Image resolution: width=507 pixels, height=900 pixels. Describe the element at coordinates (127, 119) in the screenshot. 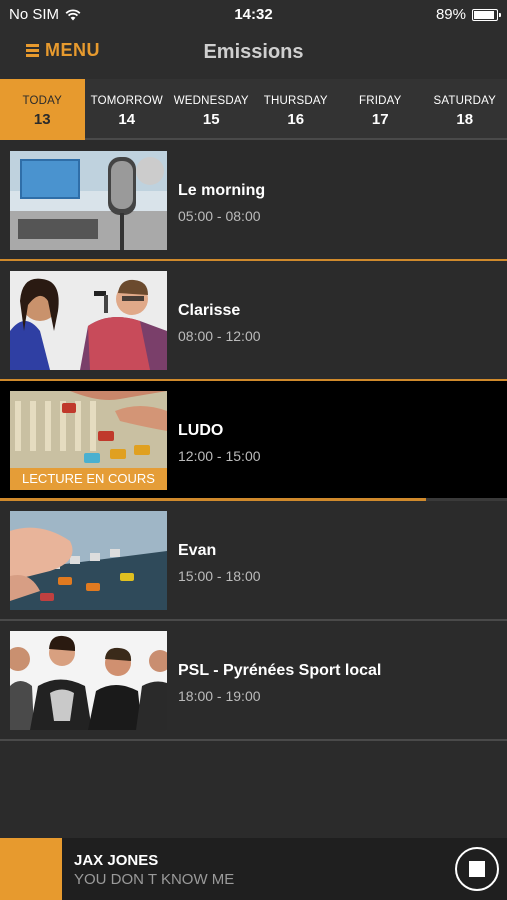

I see `day-number: 14` at that location.